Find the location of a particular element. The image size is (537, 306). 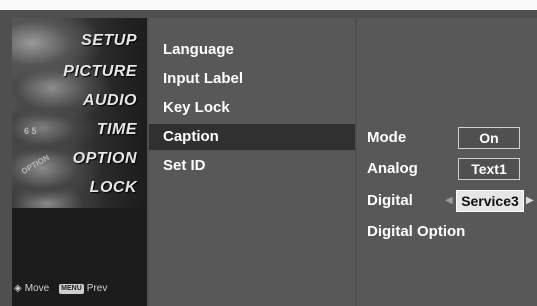

navigation-hint: ◈ Move MENU Prev is located at coordinates (60, 288).